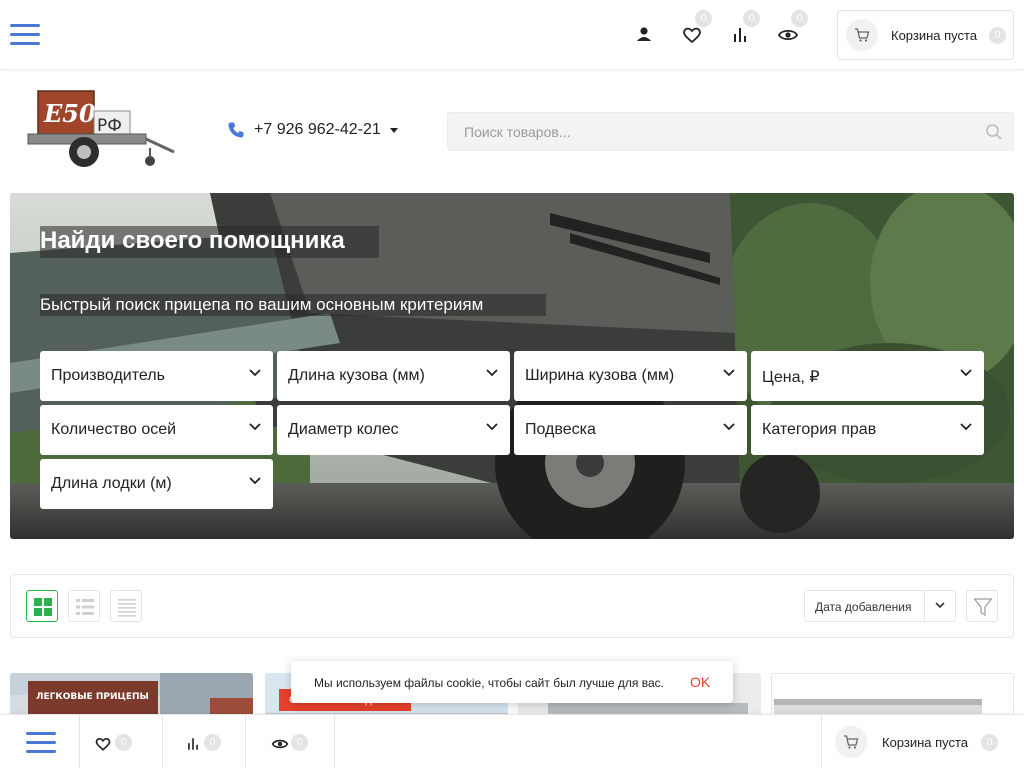  What do you see at coordinates (863, 607) in the screenshot?
I see `sort-label: Дата добавления` at bounding box center [863, 607].